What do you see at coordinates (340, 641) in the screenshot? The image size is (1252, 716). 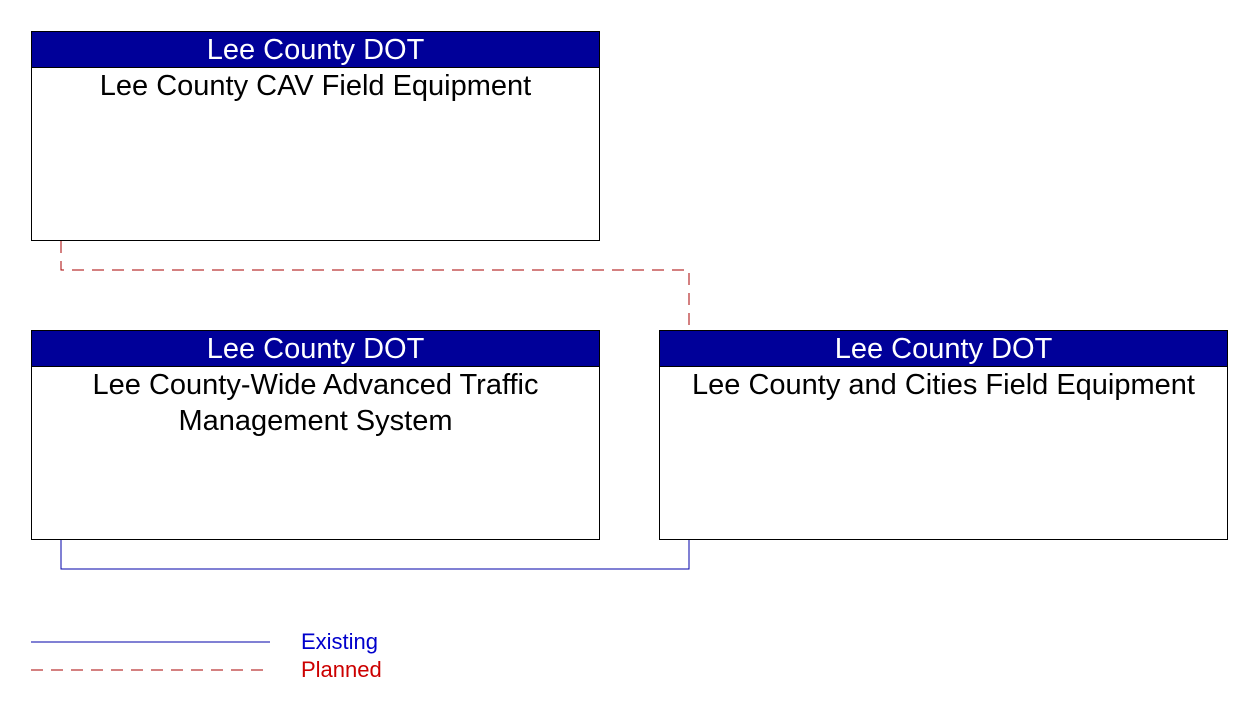 I see `legend-existing-label: Existing` at bounding box center [340, 641].